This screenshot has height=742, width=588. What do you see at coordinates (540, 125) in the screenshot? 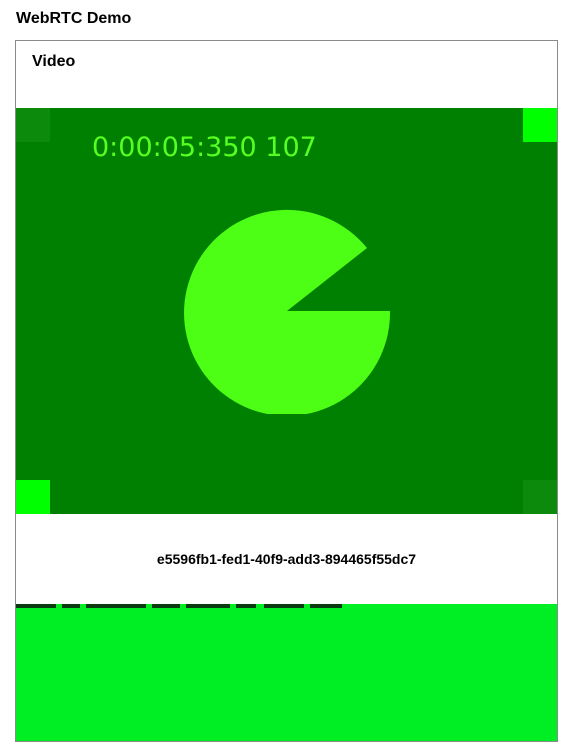
I see `corner-marker-top-right` at bounding box center [540, 125].